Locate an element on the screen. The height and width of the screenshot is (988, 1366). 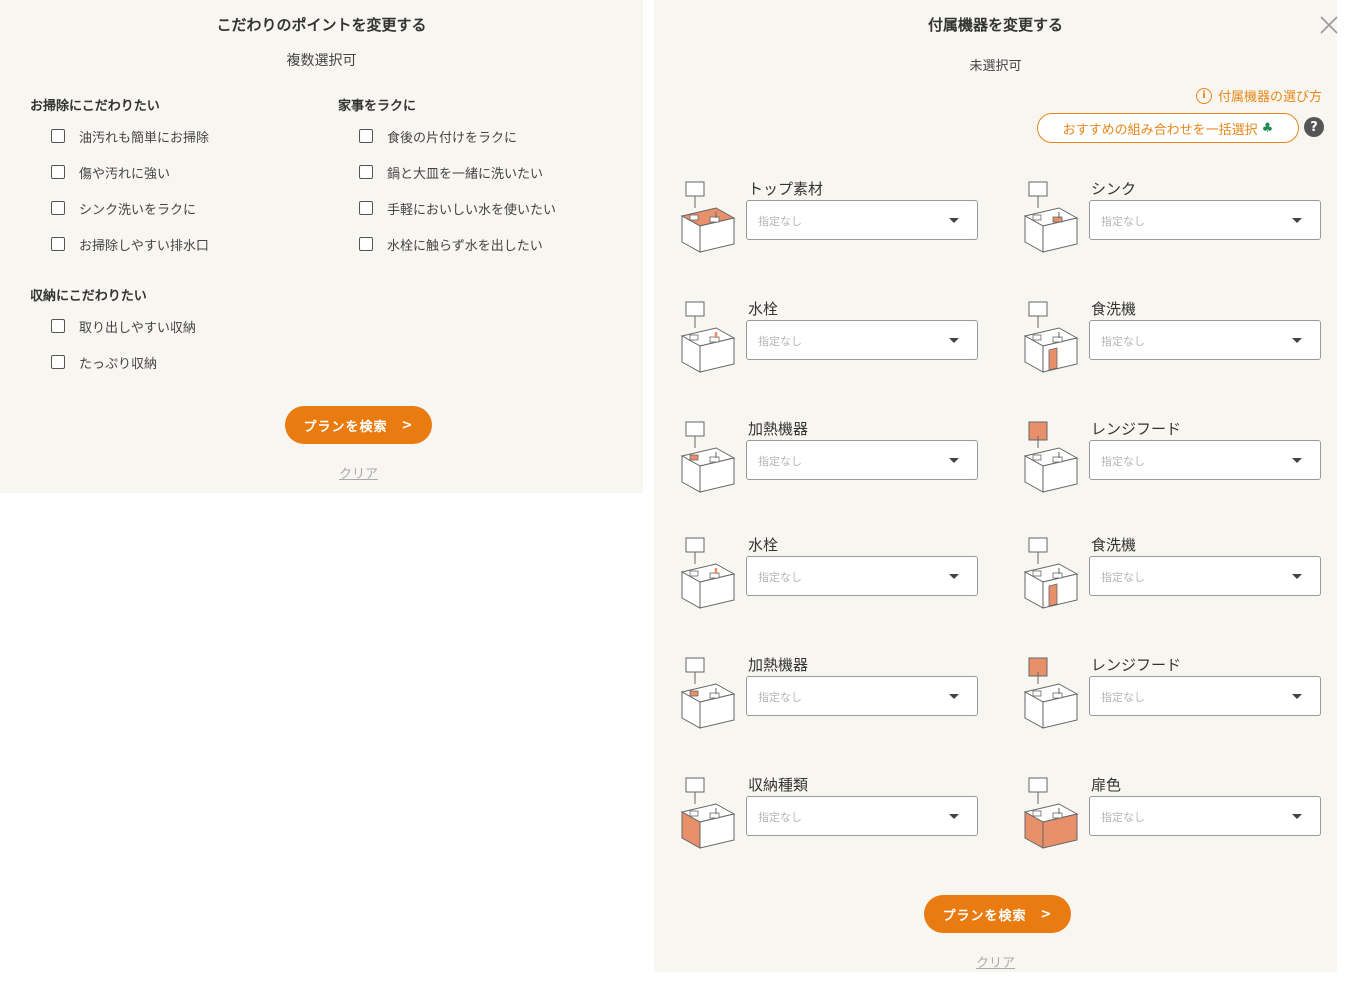
howto-link: i 付属機器の選び方 is located at coordinates (1258, 95).